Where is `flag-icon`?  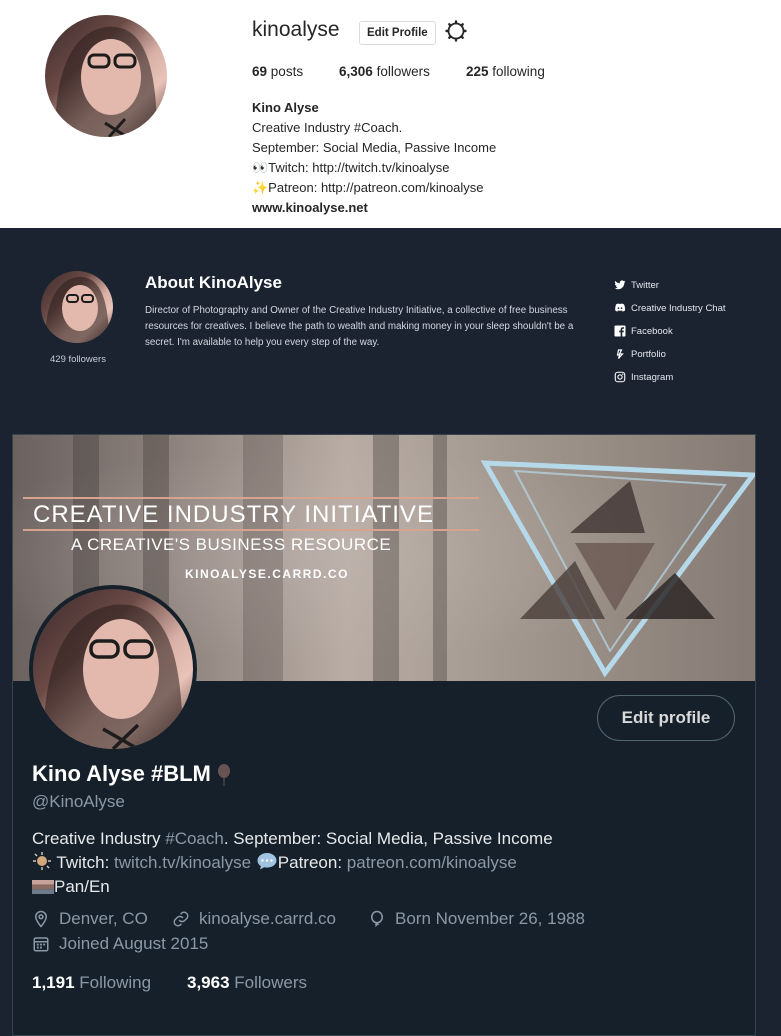 flag-icon is located at coordinates (43, 887).